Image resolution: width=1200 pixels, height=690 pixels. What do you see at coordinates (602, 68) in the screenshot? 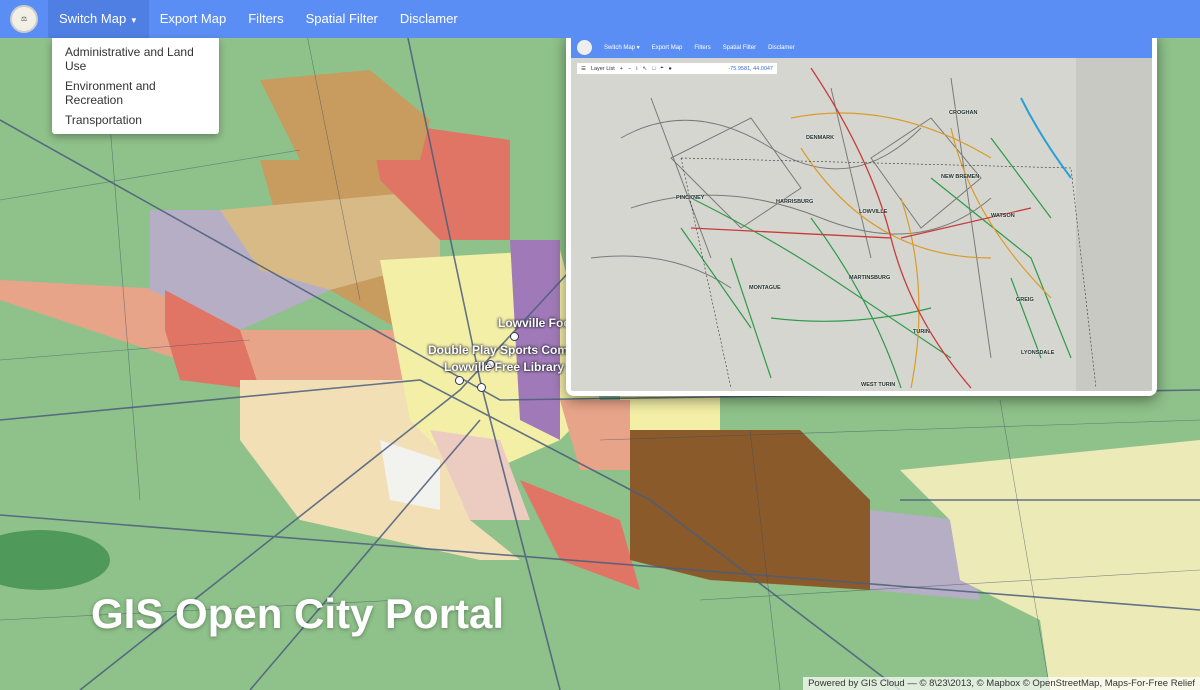
I see `inset-layer-list: Layer List` at bounding box center [602, 68].